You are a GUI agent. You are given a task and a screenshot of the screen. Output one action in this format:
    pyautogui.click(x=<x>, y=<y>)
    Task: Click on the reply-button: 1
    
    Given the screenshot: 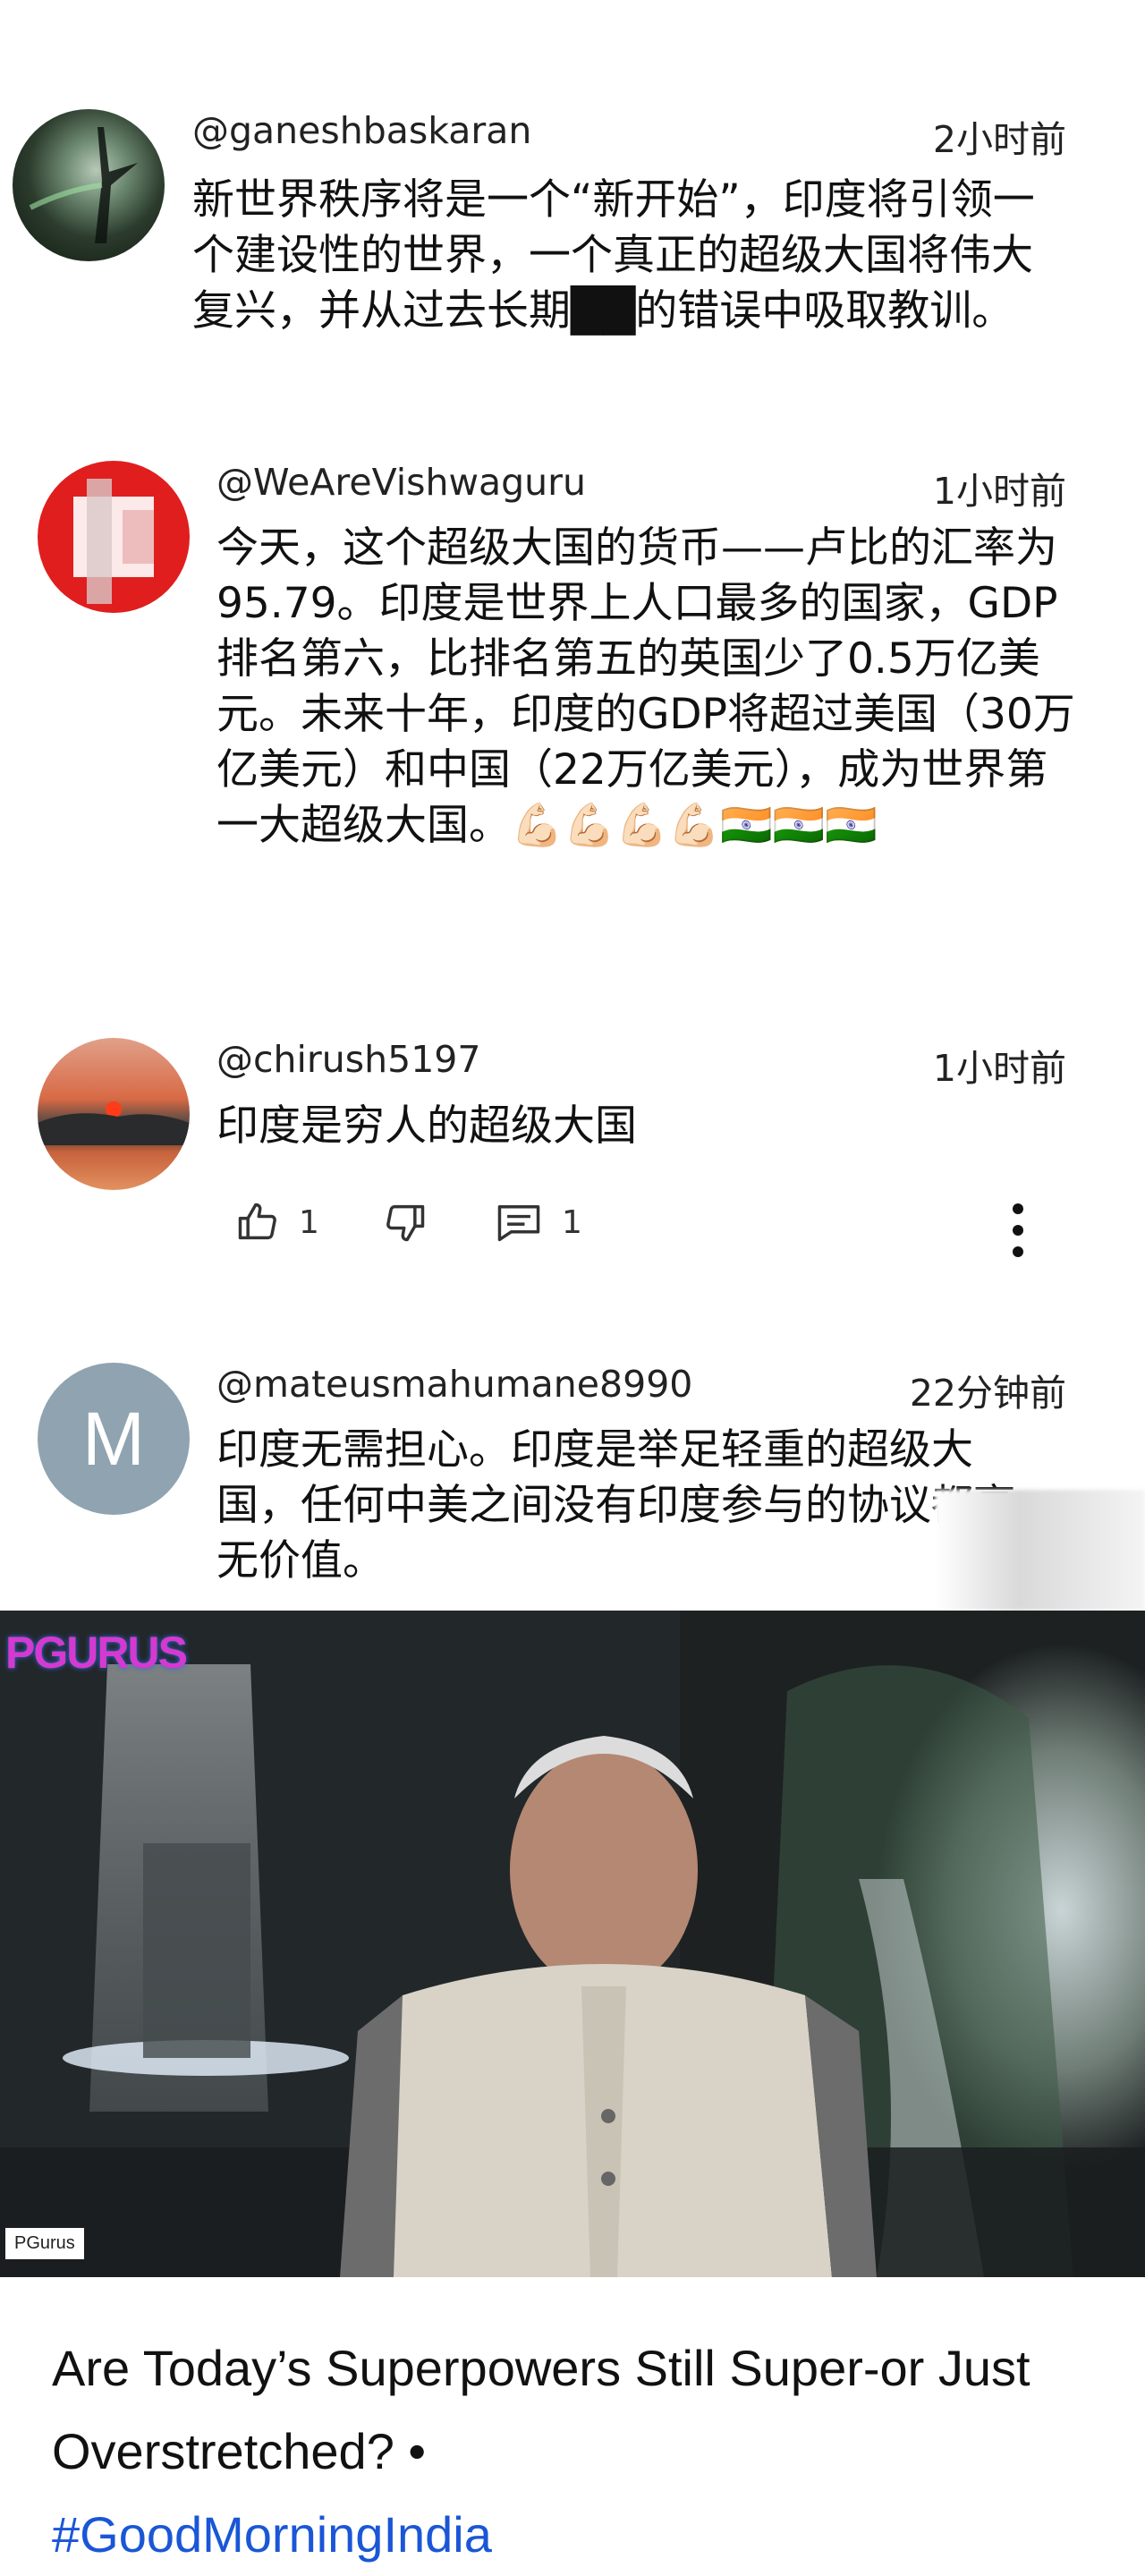 What is the action you would take?
    pyautogui.click(x=538, y=1222)
    